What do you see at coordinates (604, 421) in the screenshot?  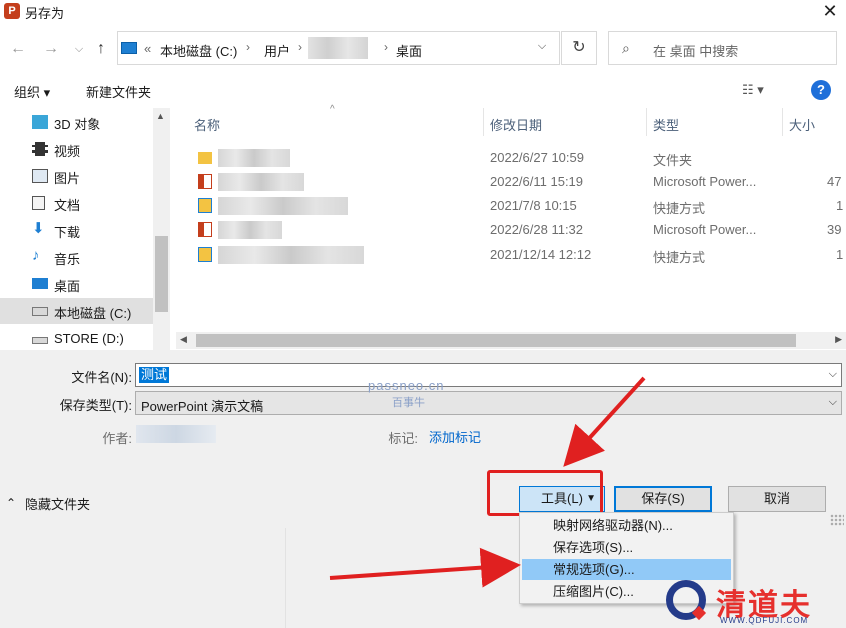 I see `annotation-arrow-to-tools` at bounding box center [604, 421].